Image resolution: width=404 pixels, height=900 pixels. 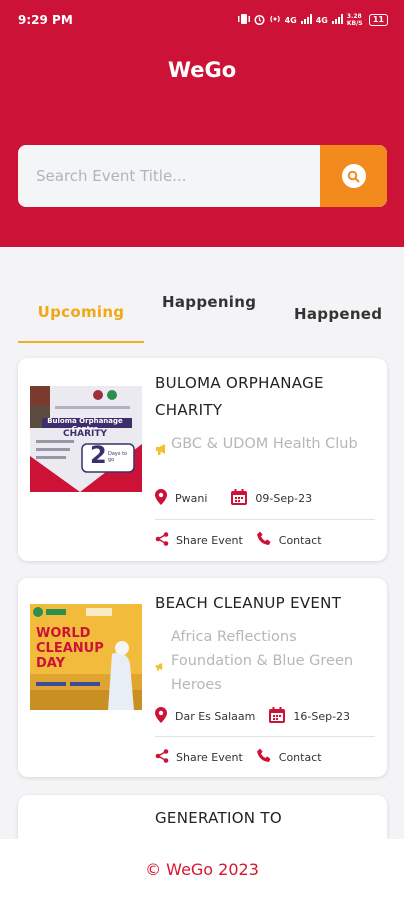 I want to click on active-tab-indicator, so click(x=81, y=342).